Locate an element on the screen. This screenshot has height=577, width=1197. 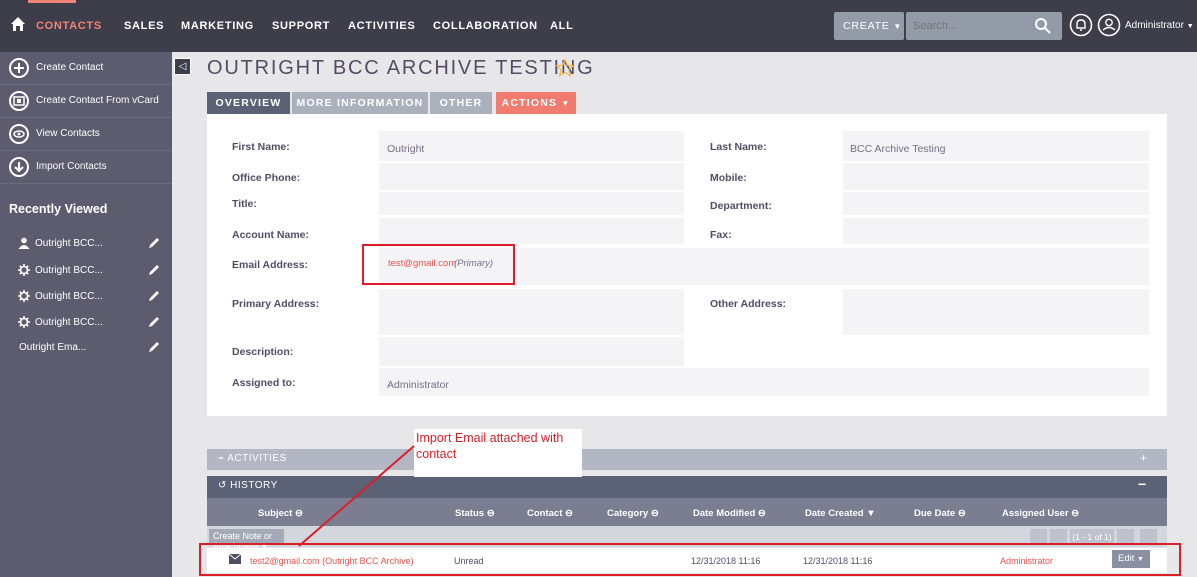
collapse-sidebar-button: ◁ is located at coordinates (182, 66).